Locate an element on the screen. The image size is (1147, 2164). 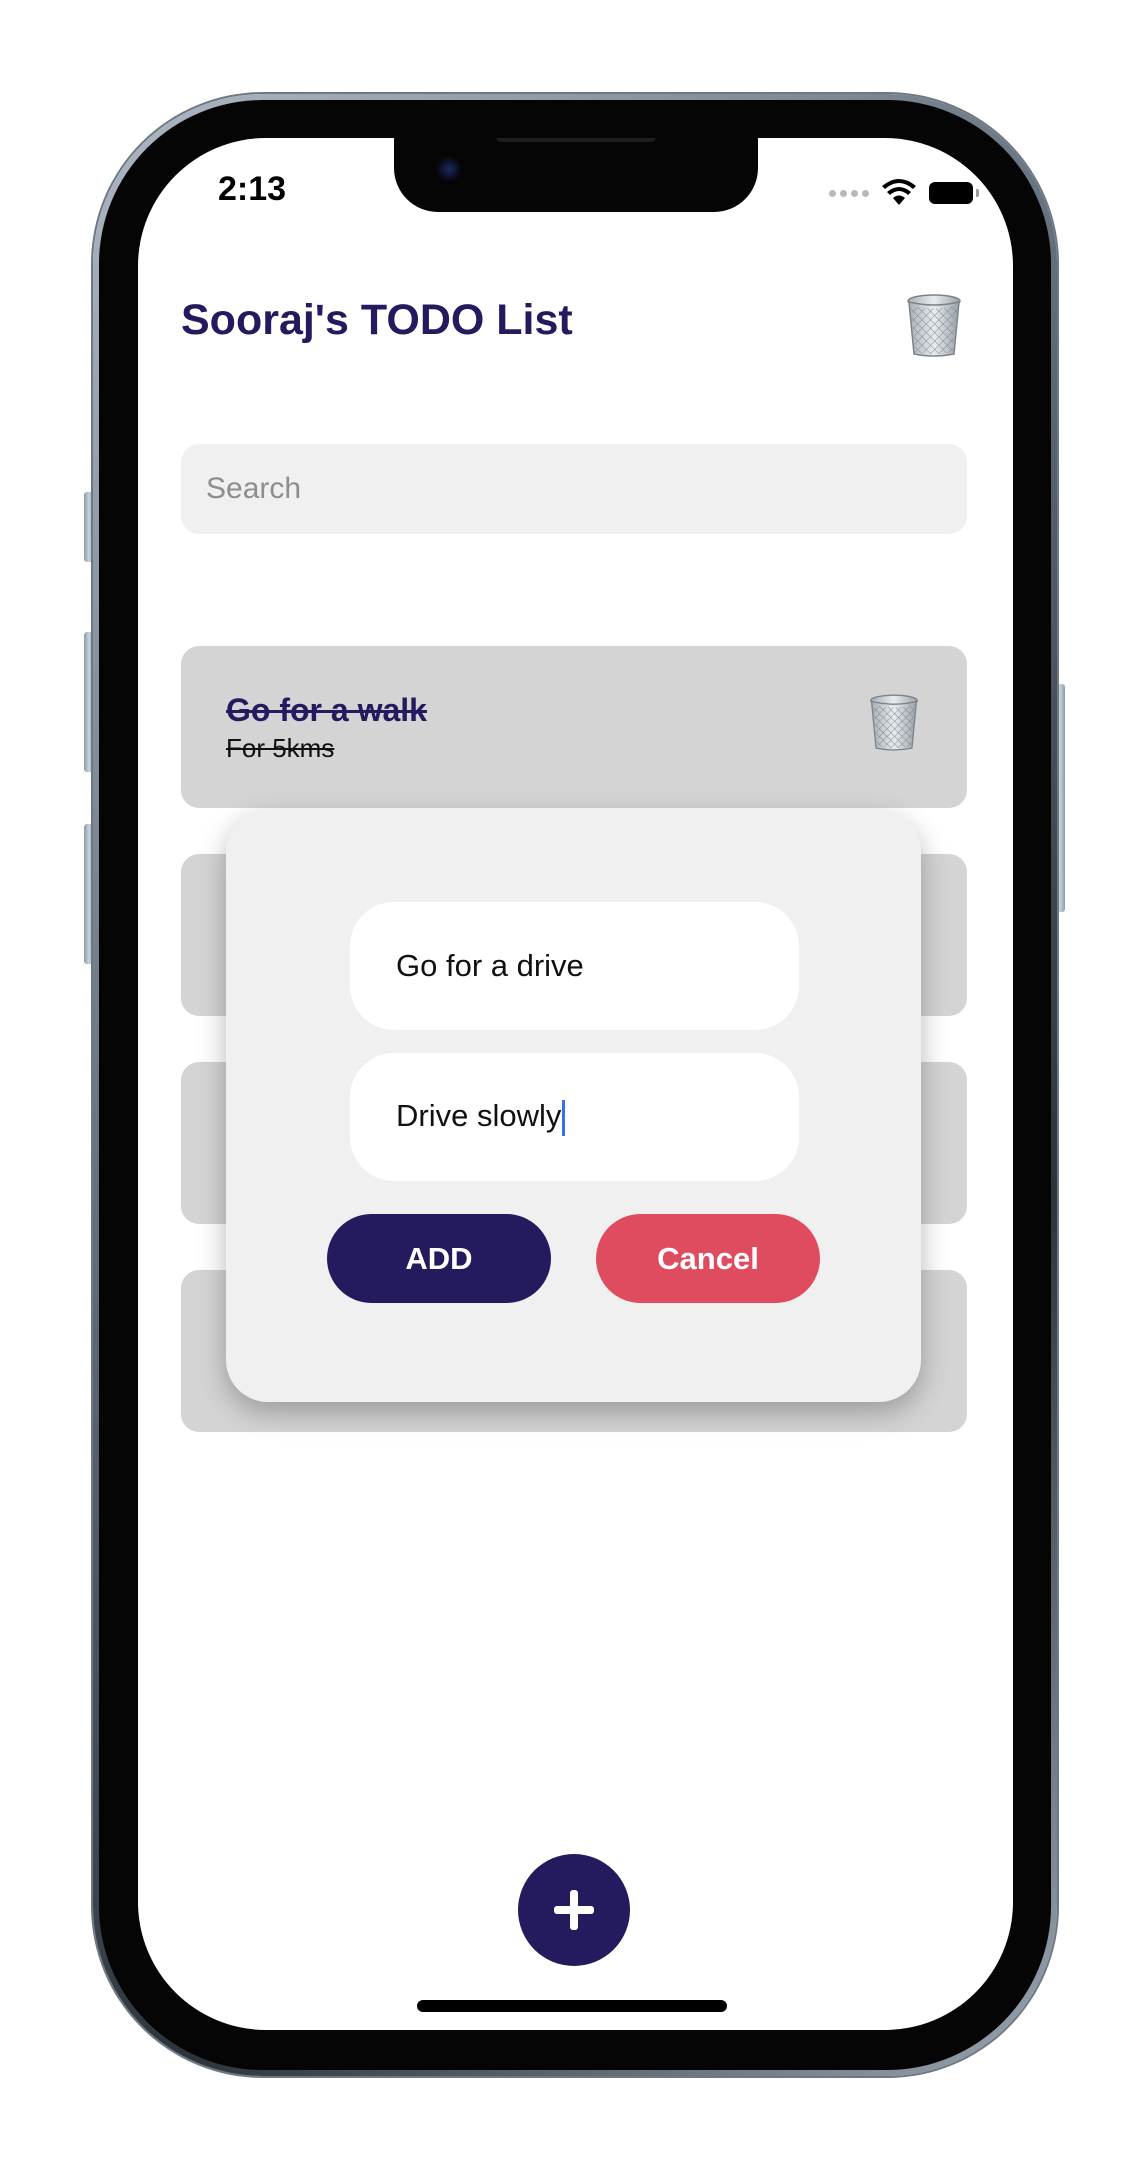
trash-icon is located at coordinates (934, 326).